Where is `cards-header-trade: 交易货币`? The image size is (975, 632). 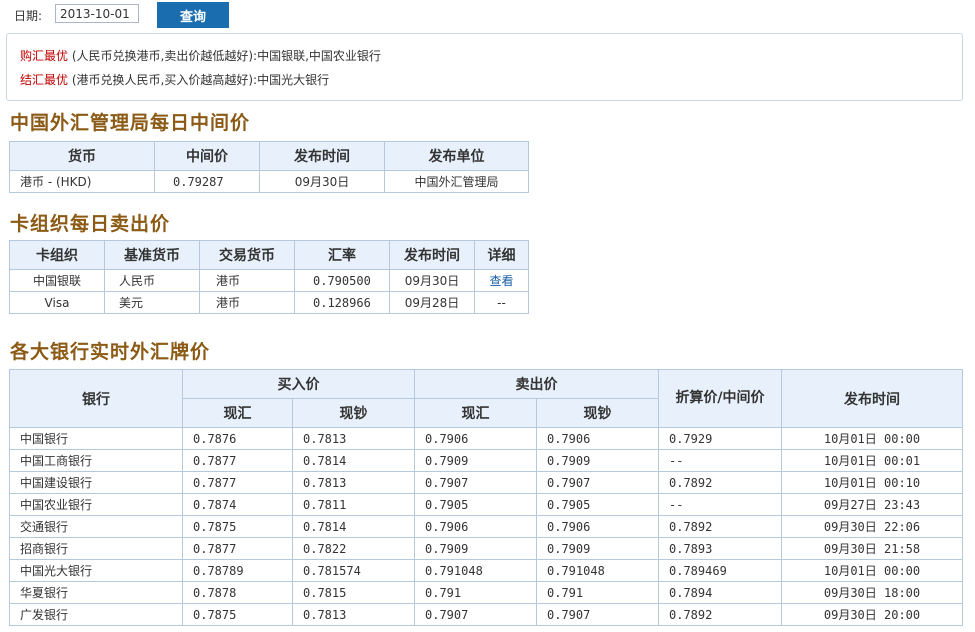 cards-header-trade: 交易货币 is located at coordinates (247, 255).